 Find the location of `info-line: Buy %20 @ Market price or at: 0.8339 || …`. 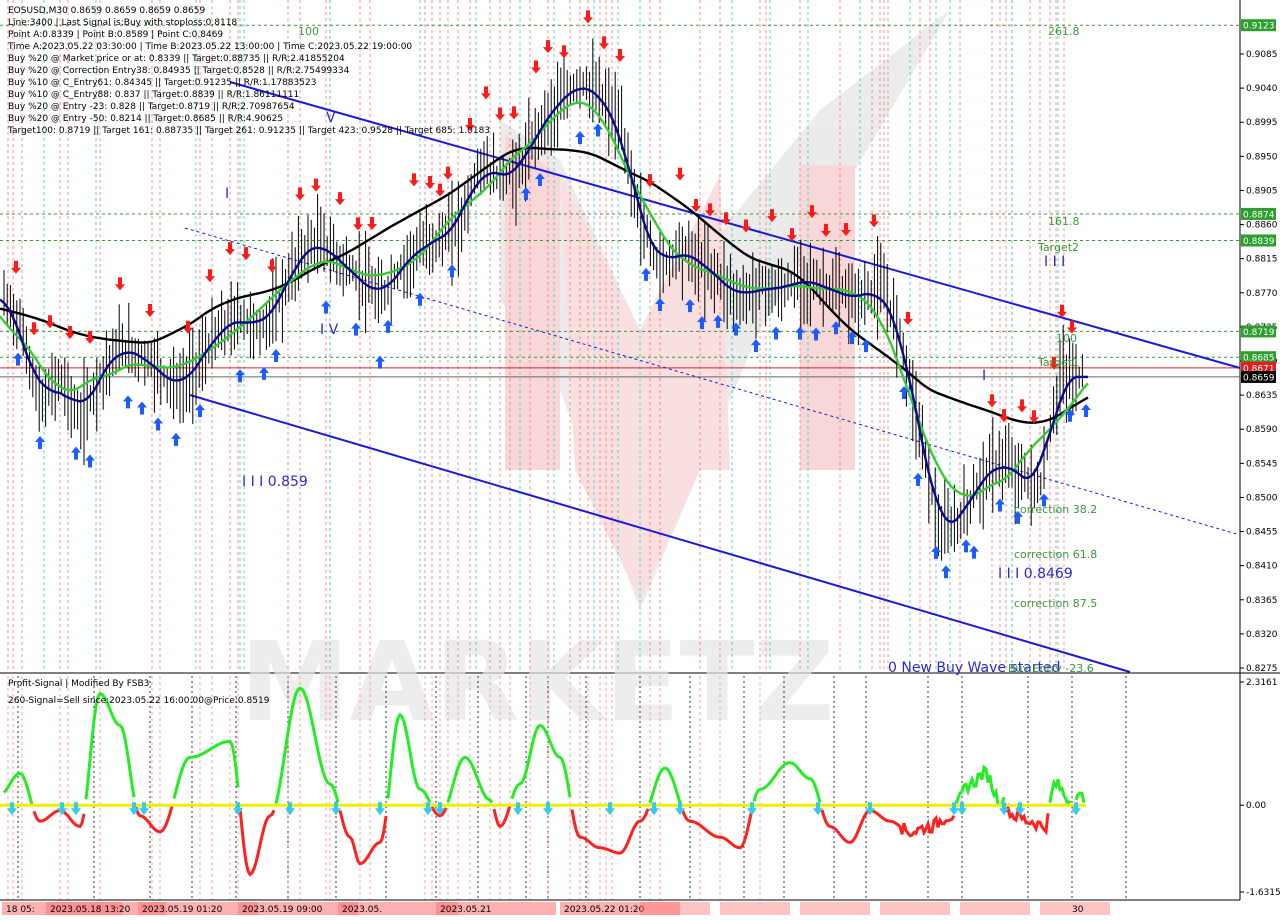

info-line: Buy %20 @ Market price or at: 0.8339 || … is located at coordinates (176, 59).